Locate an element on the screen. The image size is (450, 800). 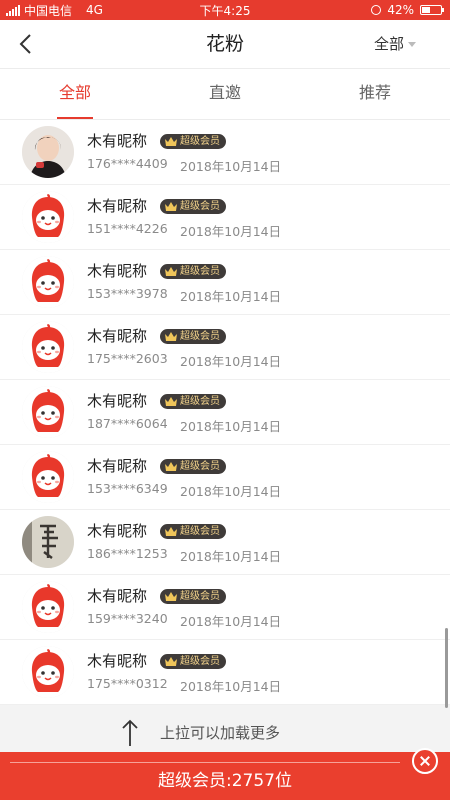
member-count-banner: 超级会员:2757位 is located at coordinates (225, 774).